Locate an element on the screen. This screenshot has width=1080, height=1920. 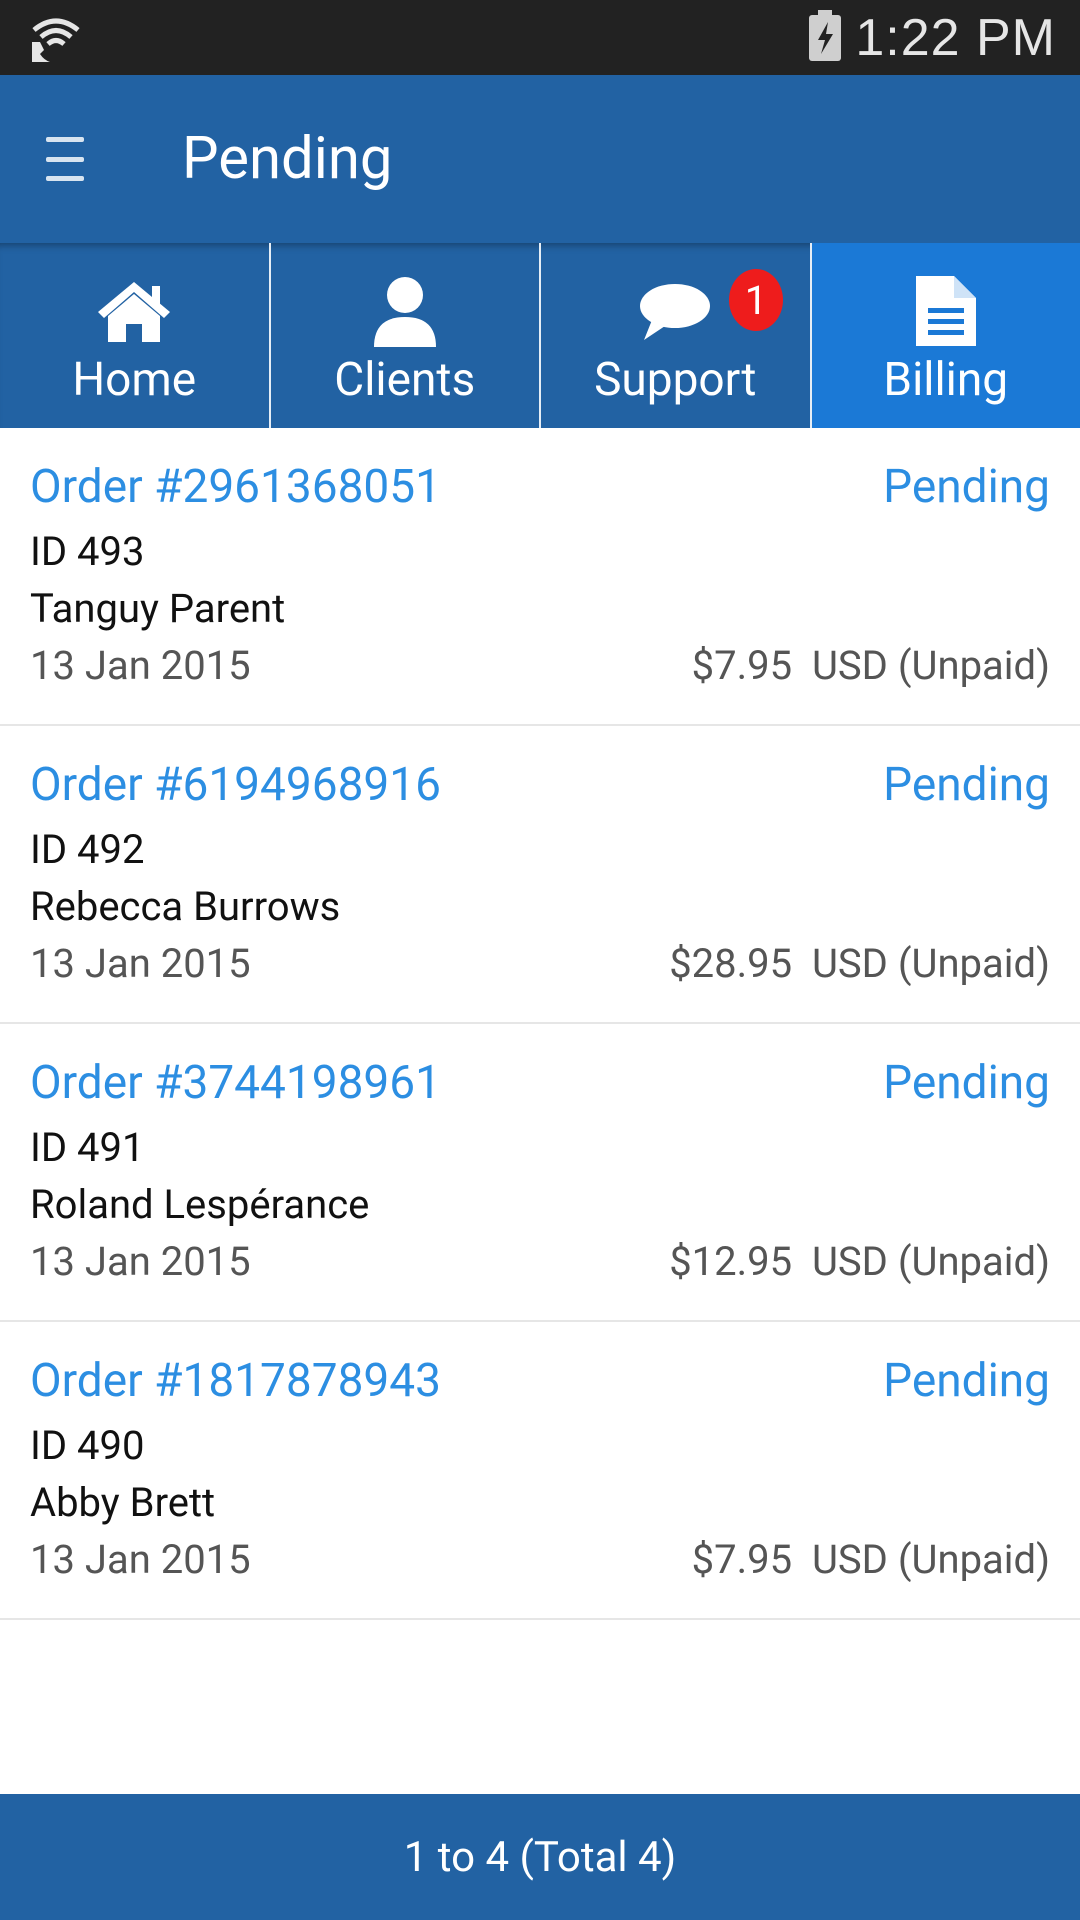
order-number: Order #3744198961 is located at coordinates (235, 1083).